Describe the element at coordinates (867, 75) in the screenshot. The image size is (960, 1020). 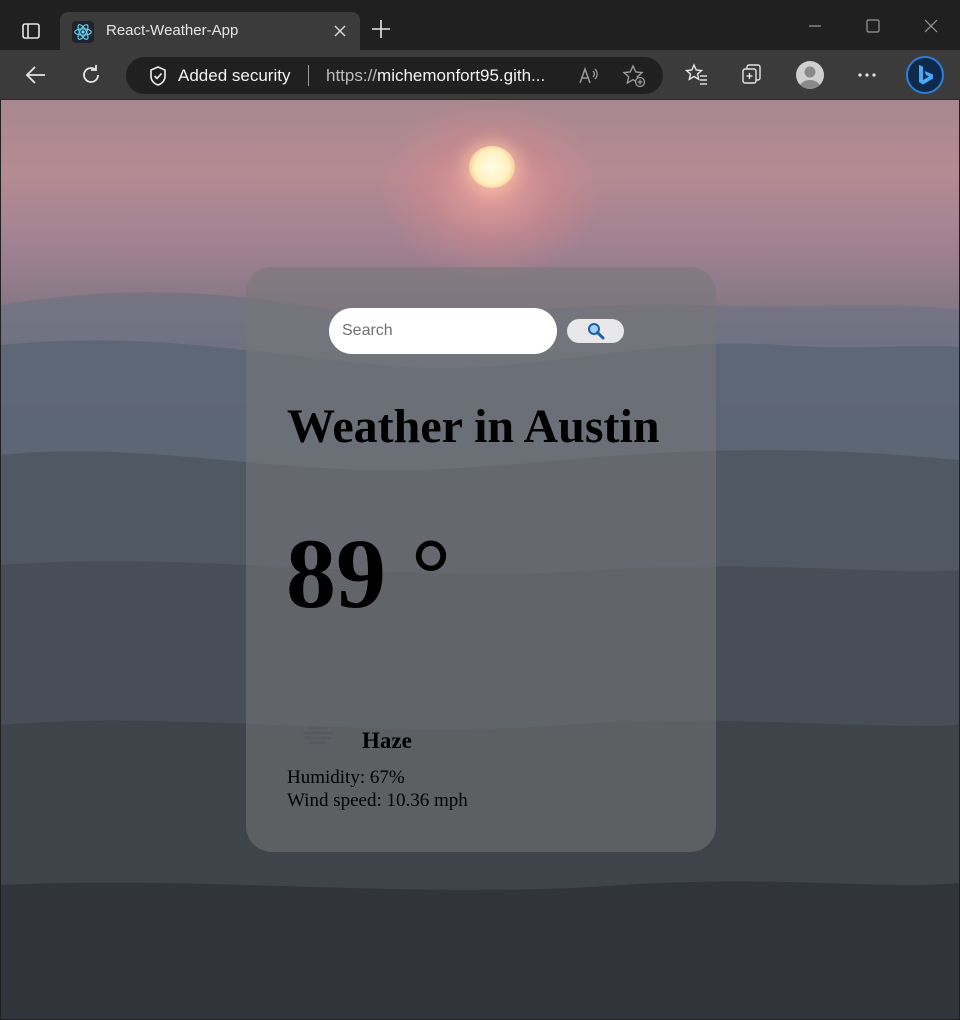
I see `more-icon` at that location.